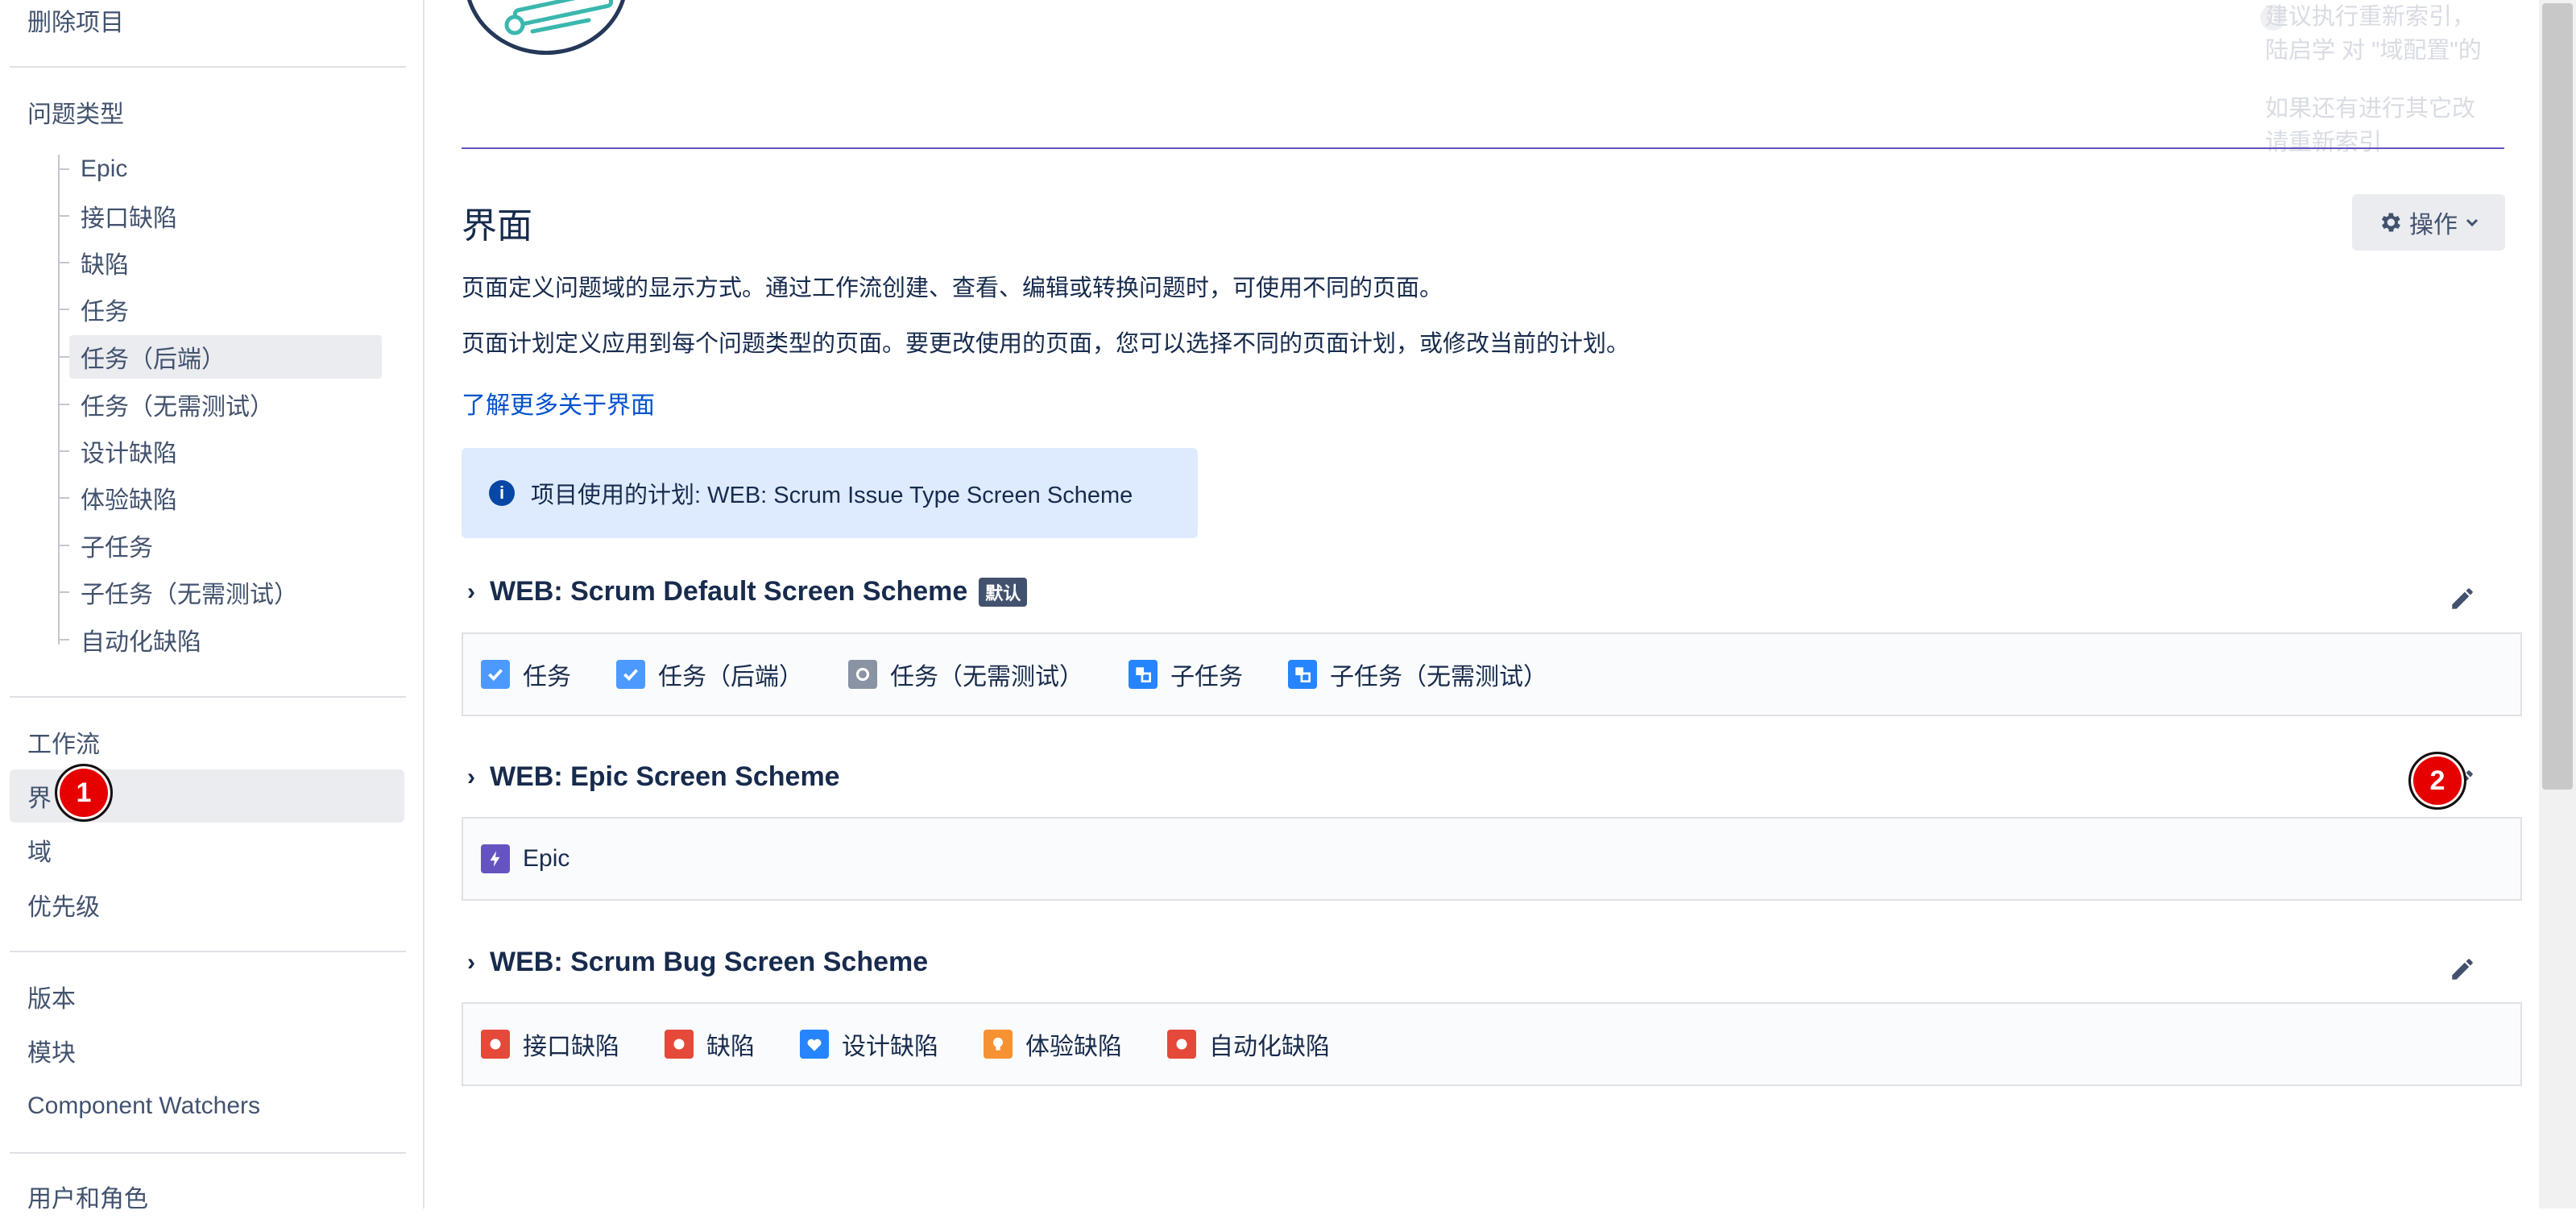 Image resolution: width=2576 pixels, height=1223 pixels. I want to click on scrollbar-thumb, so click(2557, 396).